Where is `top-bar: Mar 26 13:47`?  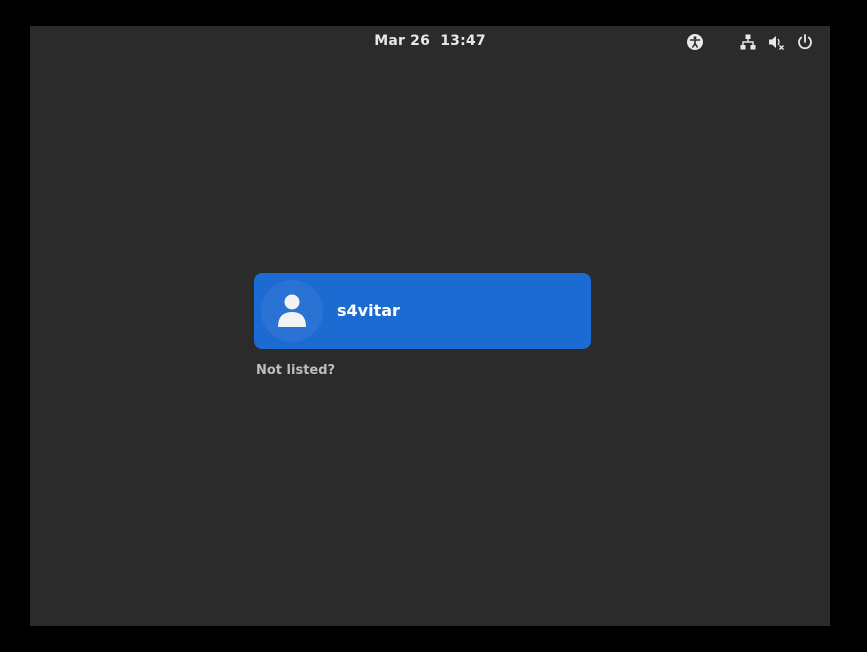 top-bar: Mar 26 13:47 is located at coordinates (430, 42).